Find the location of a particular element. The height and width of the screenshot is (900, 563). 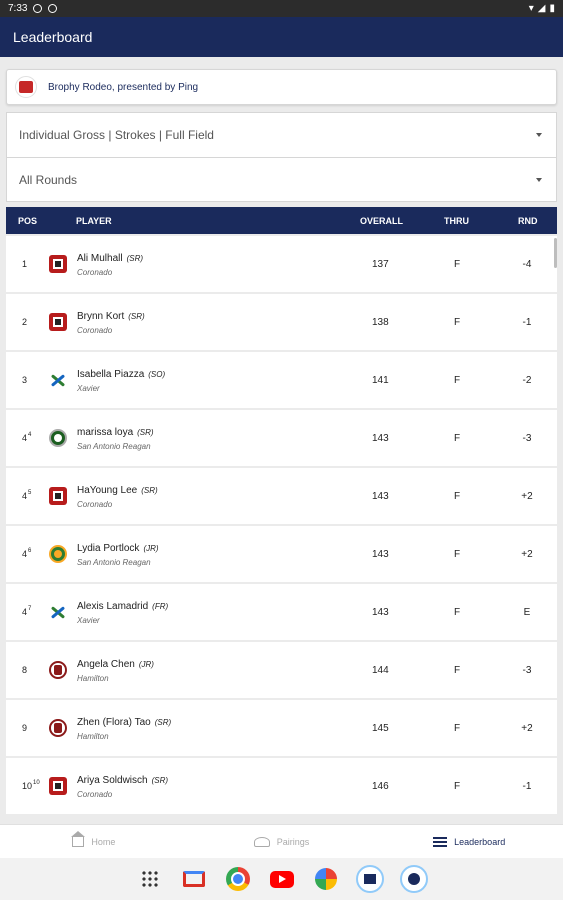

player-name-text: Ali Mulhall is located at coordinates (100, 258).